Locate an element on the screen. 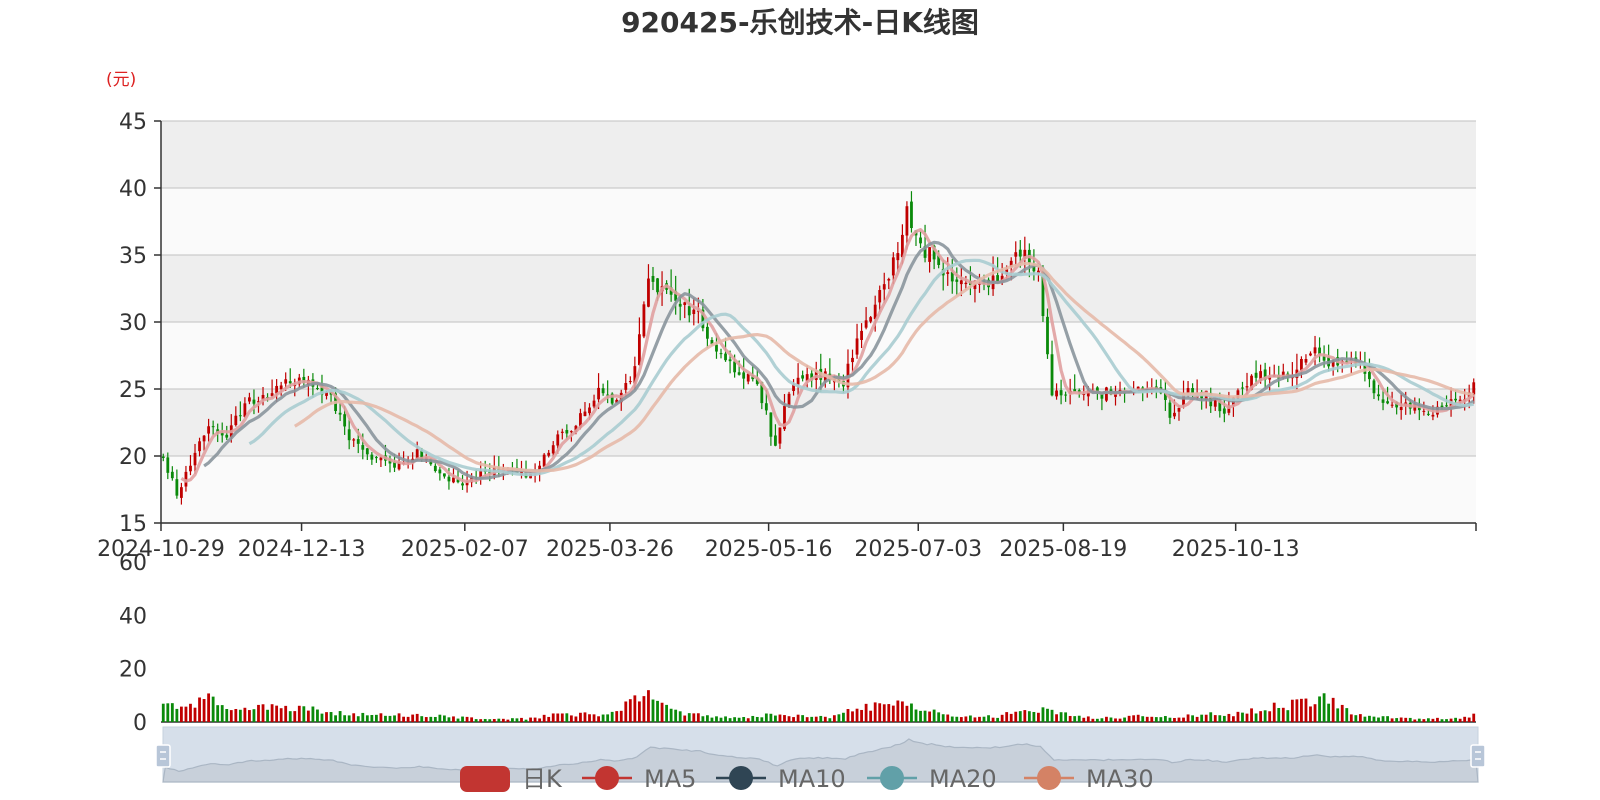  legend-item: MA20 is located at coordinates (932, 779).